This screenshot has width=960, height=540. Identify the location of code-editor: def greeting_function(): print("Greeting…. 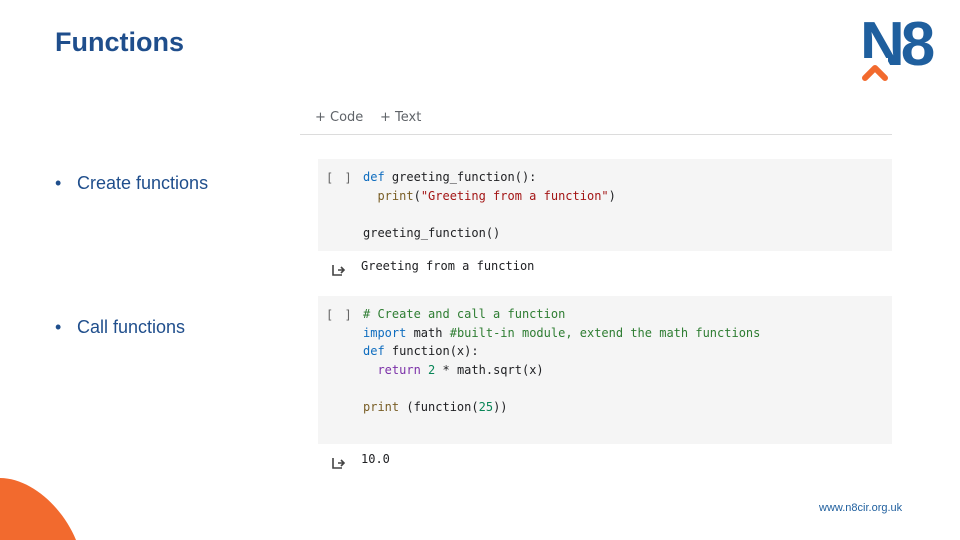
(489, 205).